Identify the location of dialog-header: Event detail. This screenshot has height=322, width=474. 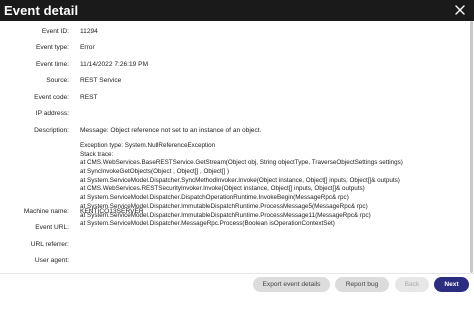
(237, 10).